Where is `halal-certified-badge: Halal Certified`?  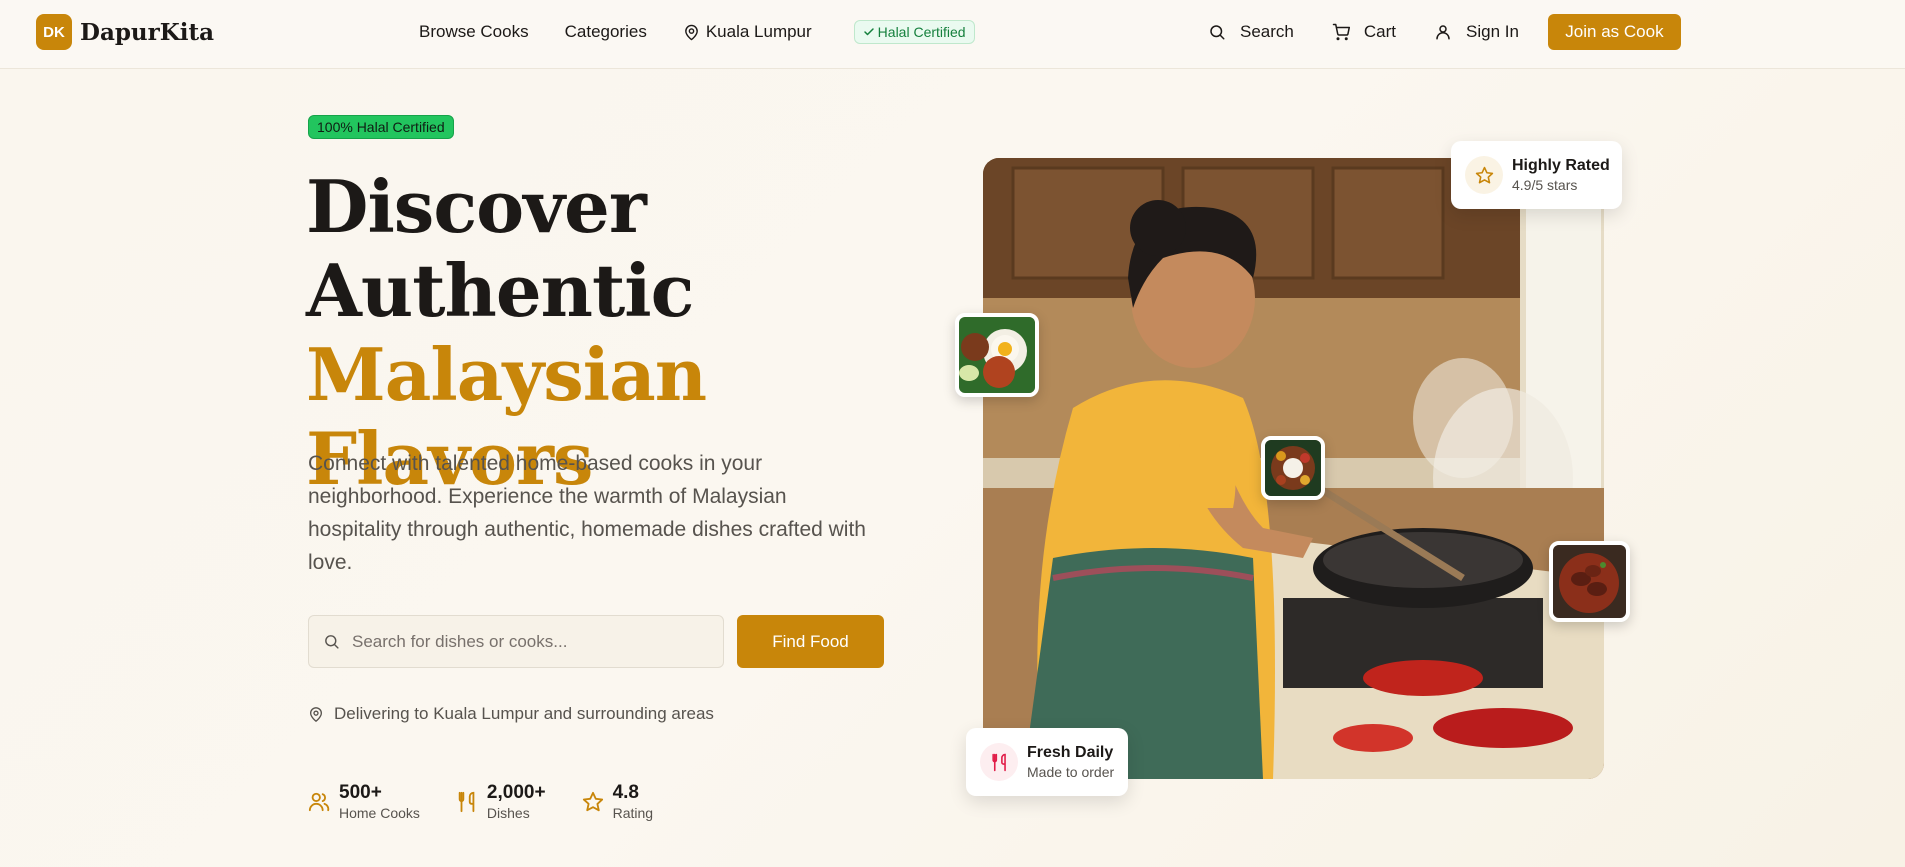
halal-certified-badge: Halal Certified is located at coordinates (914, 32).